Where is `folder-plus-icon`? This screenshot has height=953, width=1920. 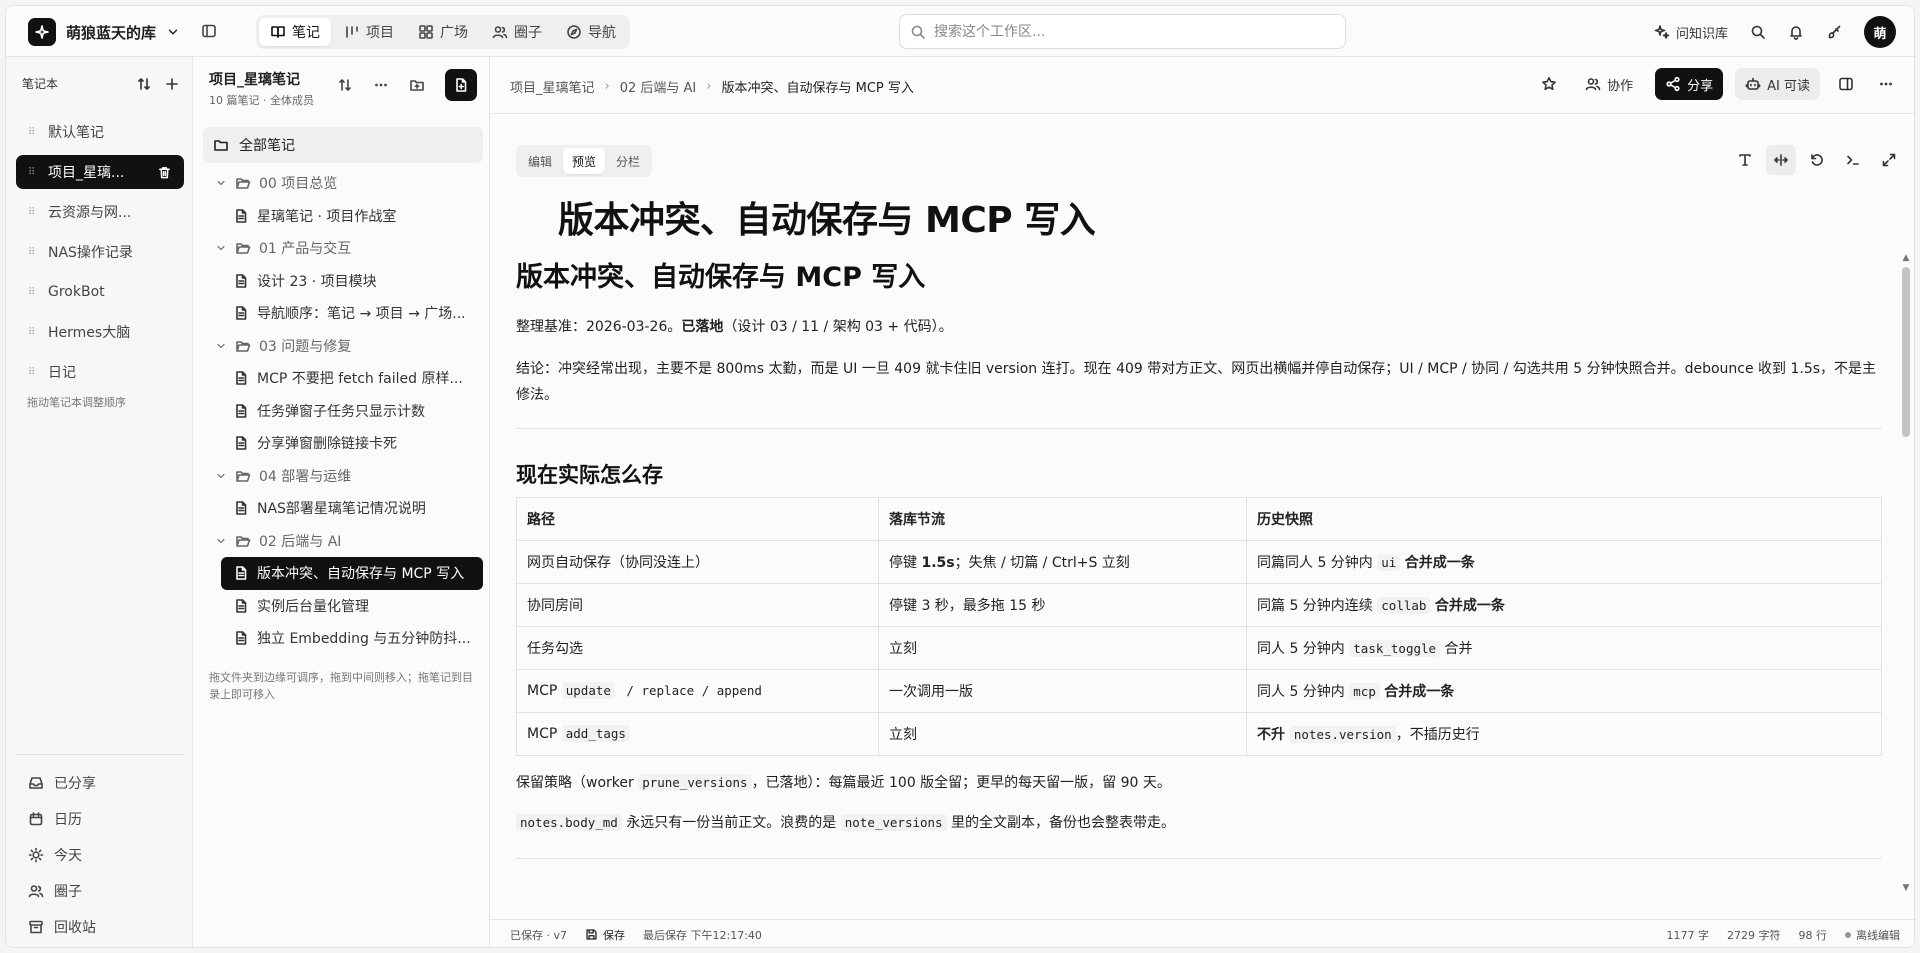 folder-plus-icon is located at coordinates (417, 85).